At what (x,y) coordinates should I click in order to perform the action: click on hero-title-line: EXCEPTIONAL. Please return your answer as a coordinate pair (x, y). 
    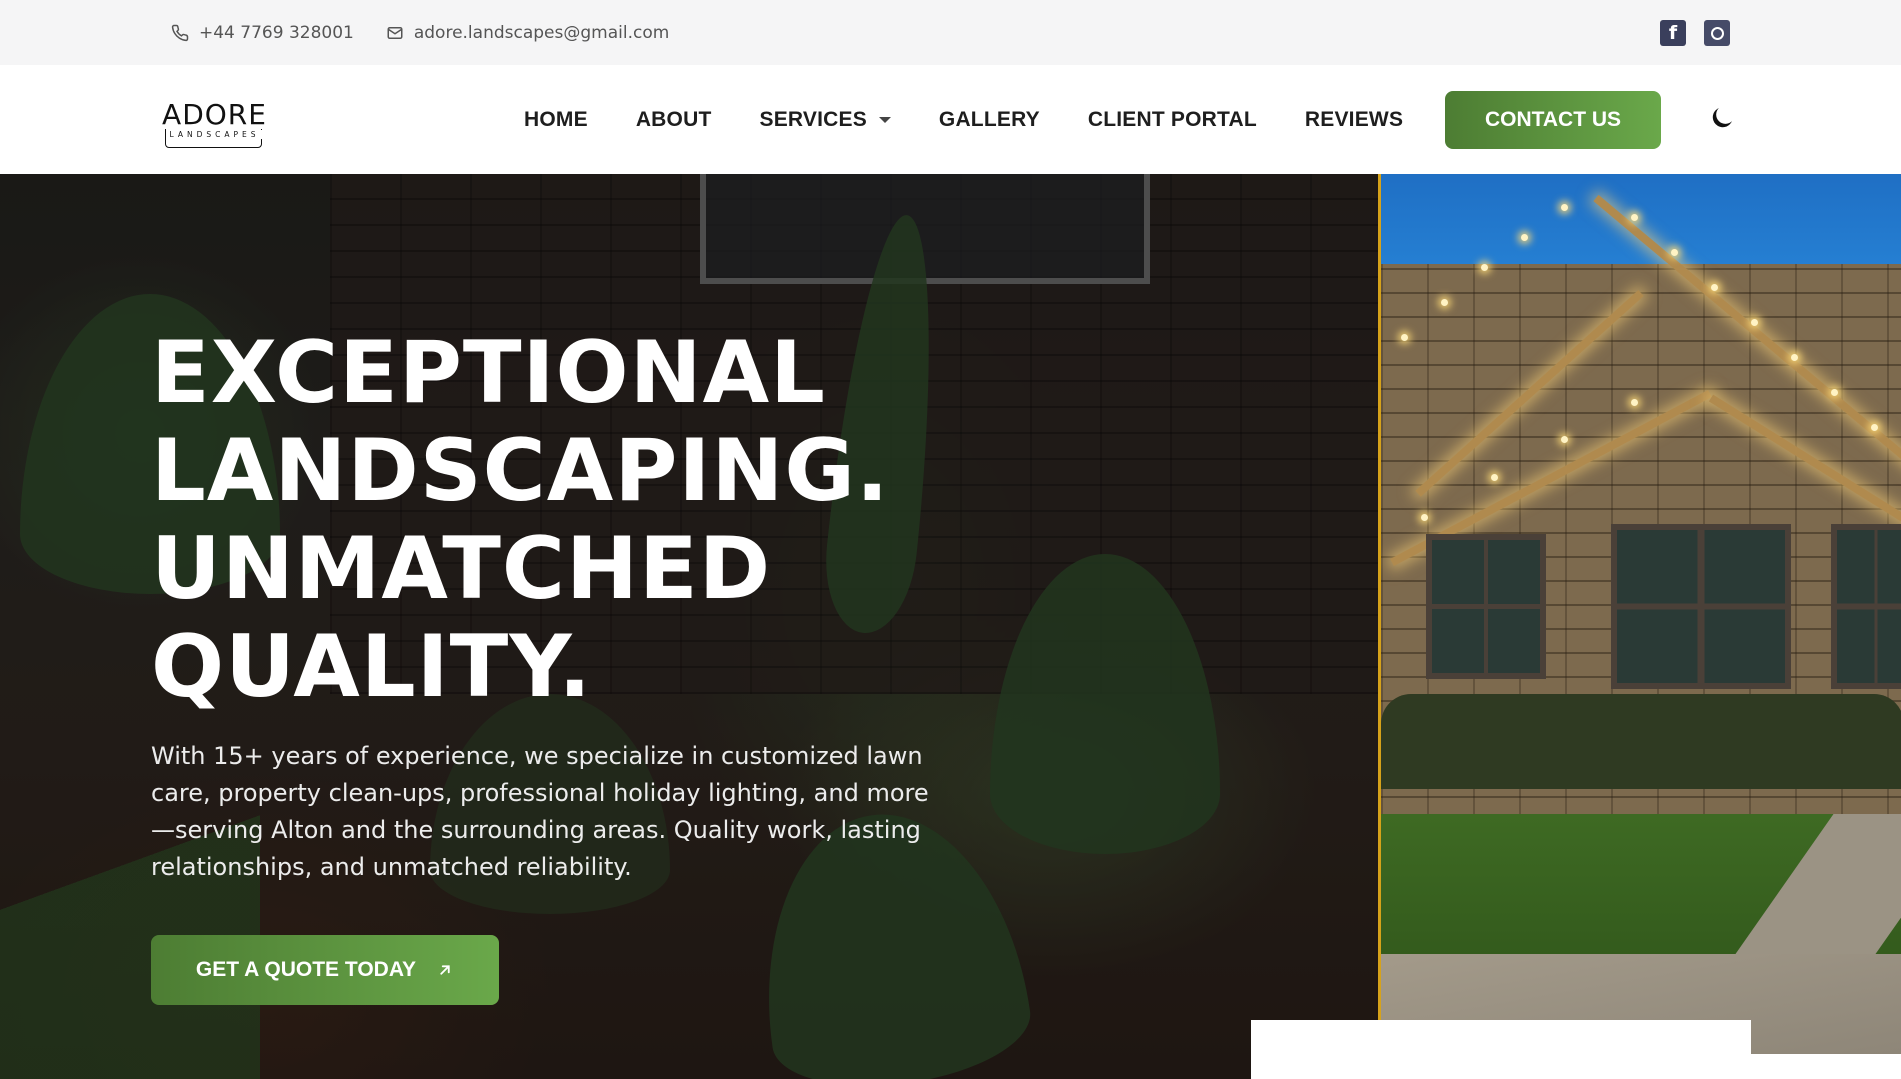
    Looking at the image, I should click on (488, 373).